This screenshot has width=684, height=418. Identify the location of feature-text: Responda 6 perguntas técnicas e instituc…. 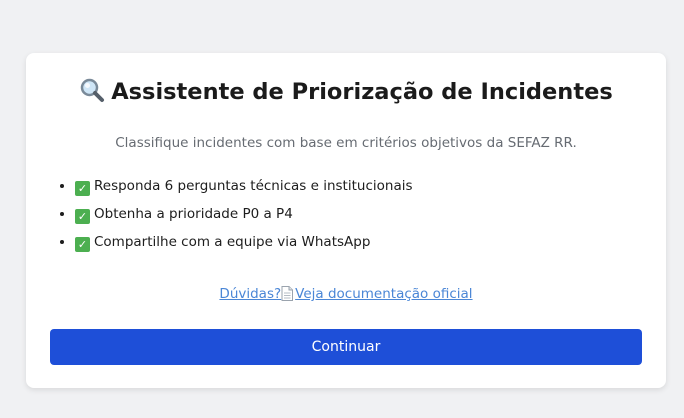
(253, 186).